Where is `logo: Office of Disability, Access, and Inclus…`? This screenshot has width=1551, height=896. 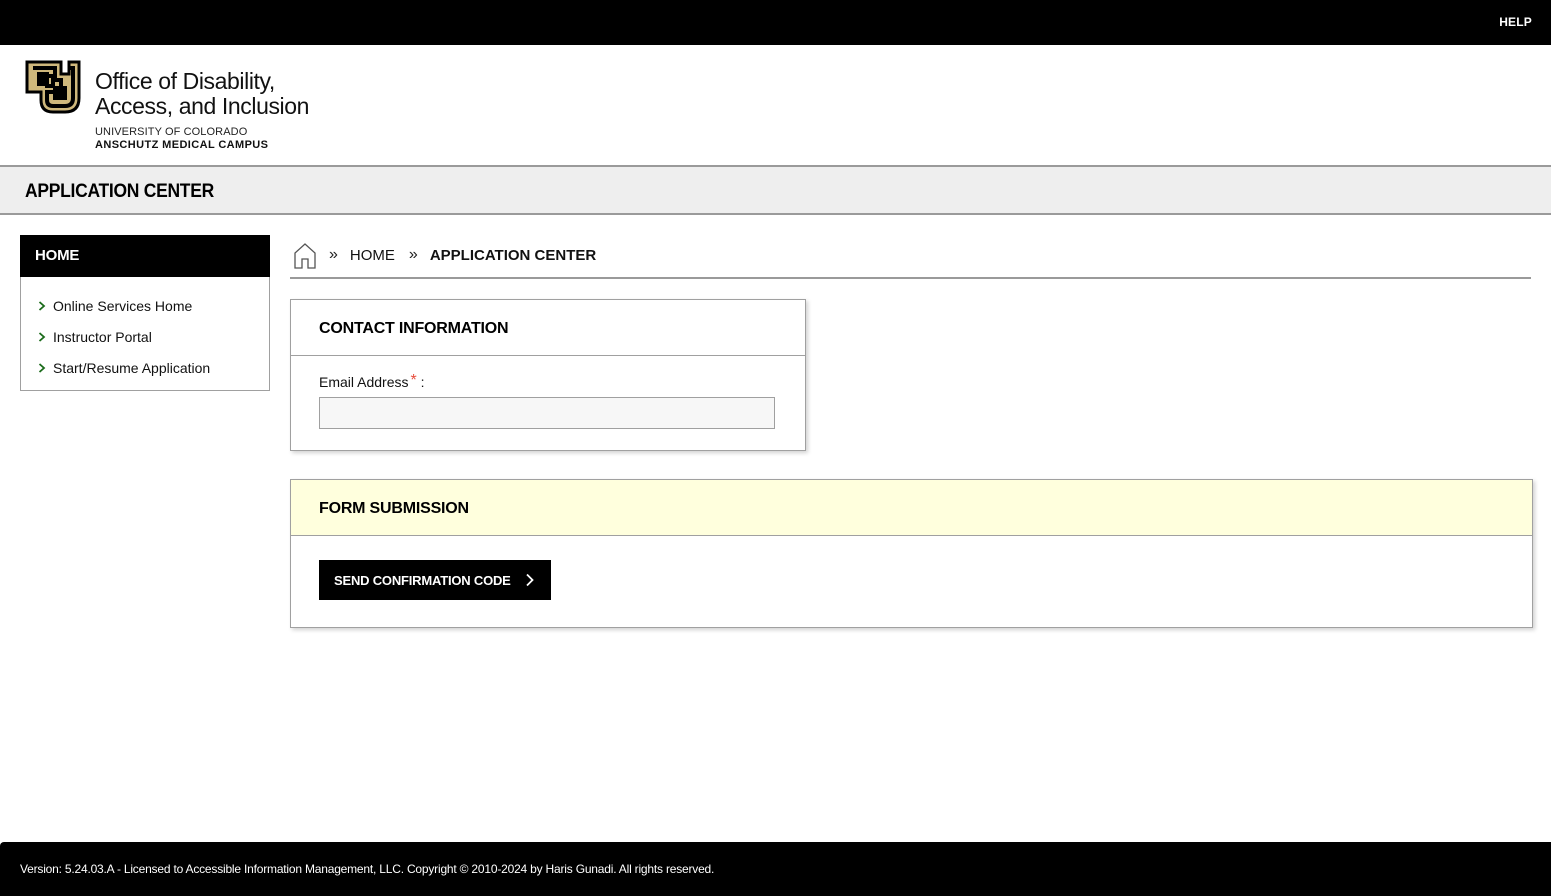 logo: Office of Disability, Access, and Inclus… is located at coordinates (173, 105).